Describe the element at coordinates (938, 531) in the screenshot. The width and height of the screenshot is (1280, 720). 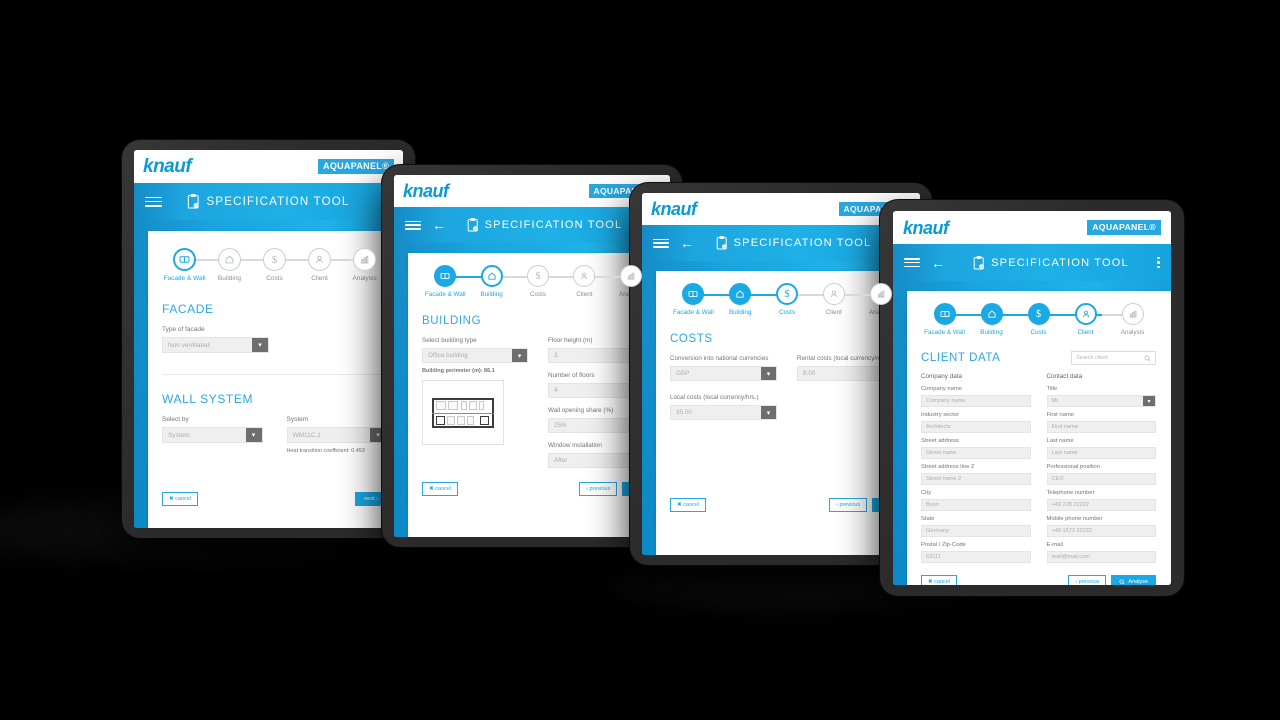
I see `state-value: Germany` at that location.